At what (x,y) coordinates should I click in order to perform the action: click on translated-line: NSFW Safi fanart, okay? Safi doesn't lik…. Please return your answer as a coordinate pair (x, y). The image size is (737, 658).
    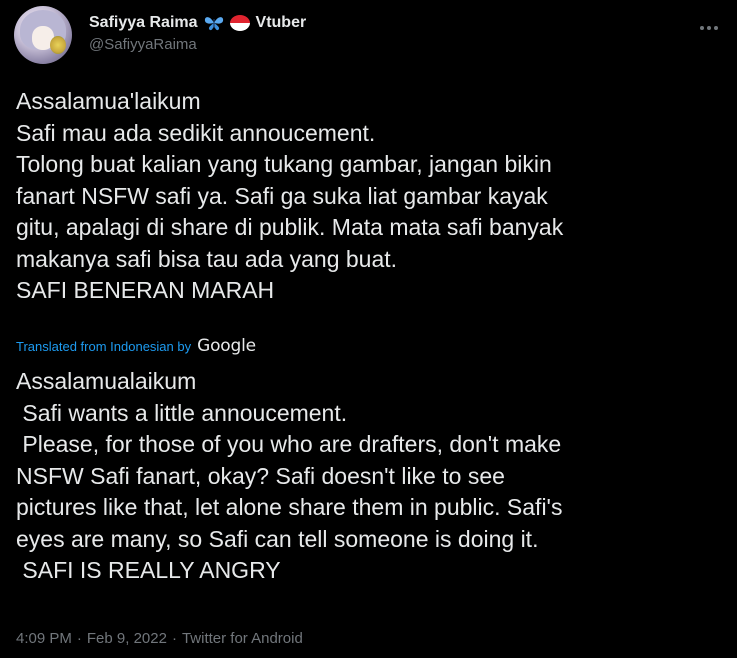
    Looking at the image, I should click on (260, 475).